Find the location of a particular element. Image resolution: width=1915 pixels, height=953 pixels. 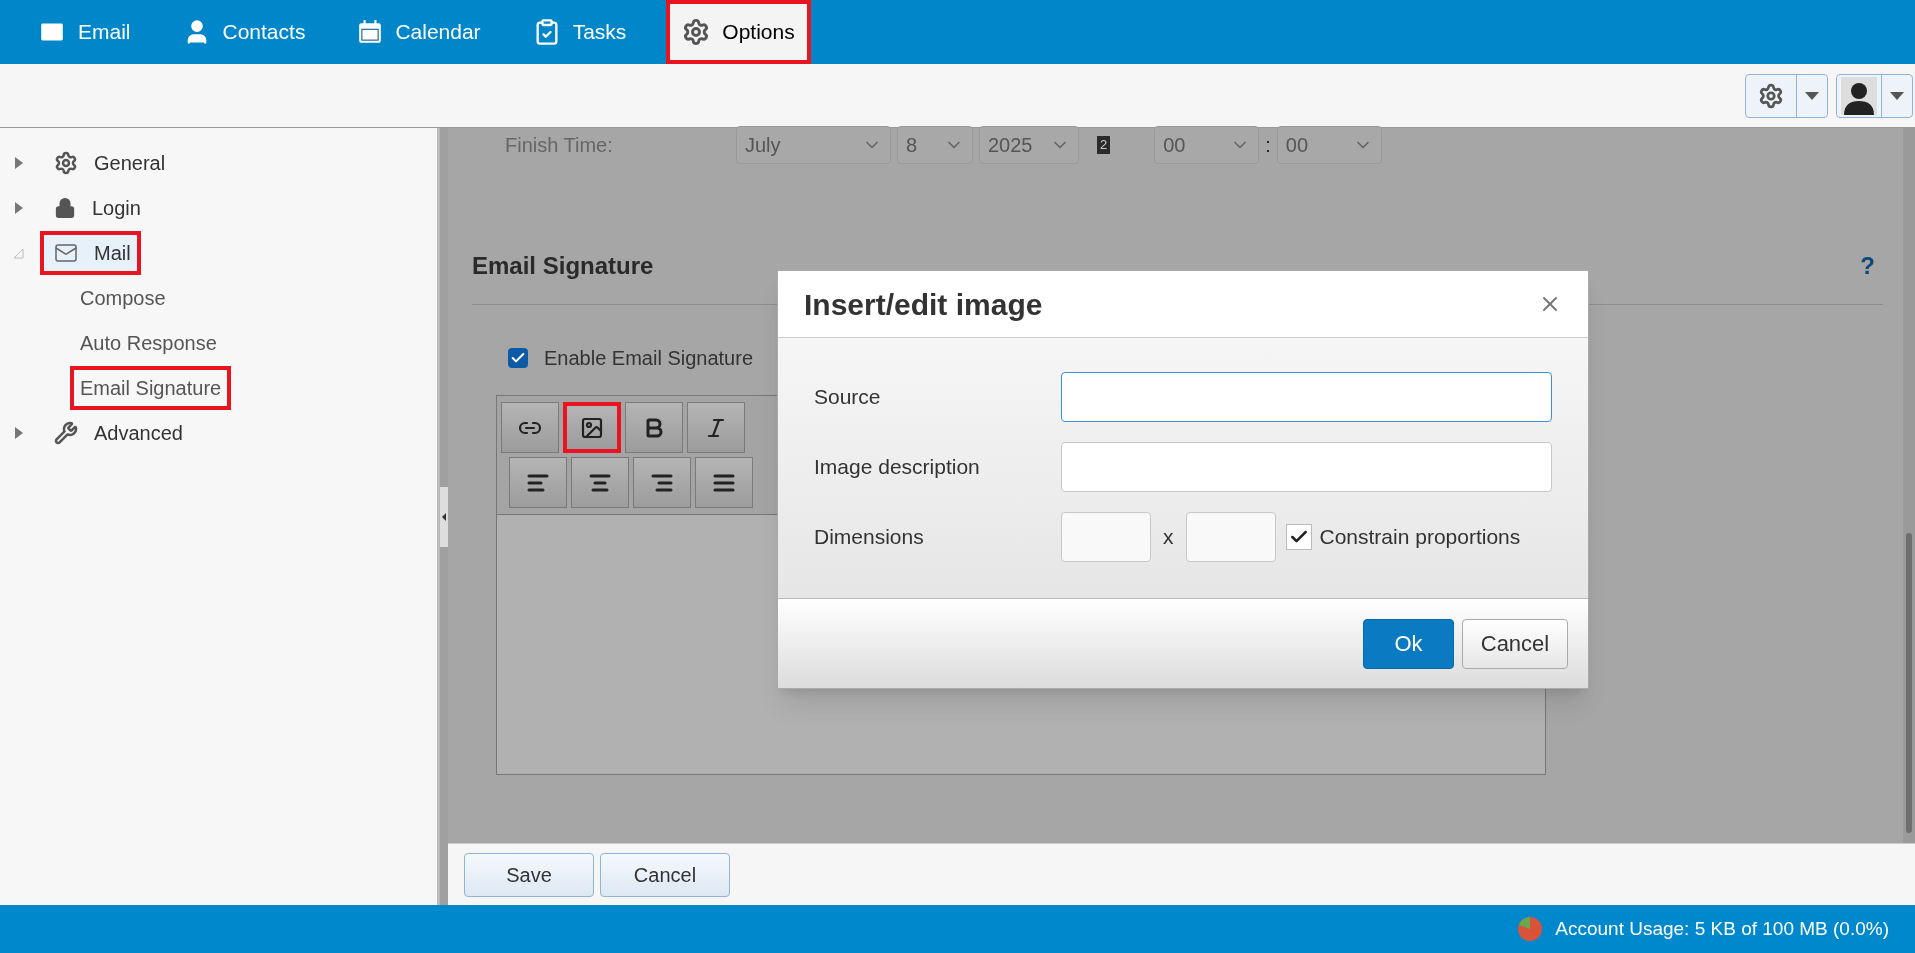

footer-button: Cancel is located at coordinates (665, 874).